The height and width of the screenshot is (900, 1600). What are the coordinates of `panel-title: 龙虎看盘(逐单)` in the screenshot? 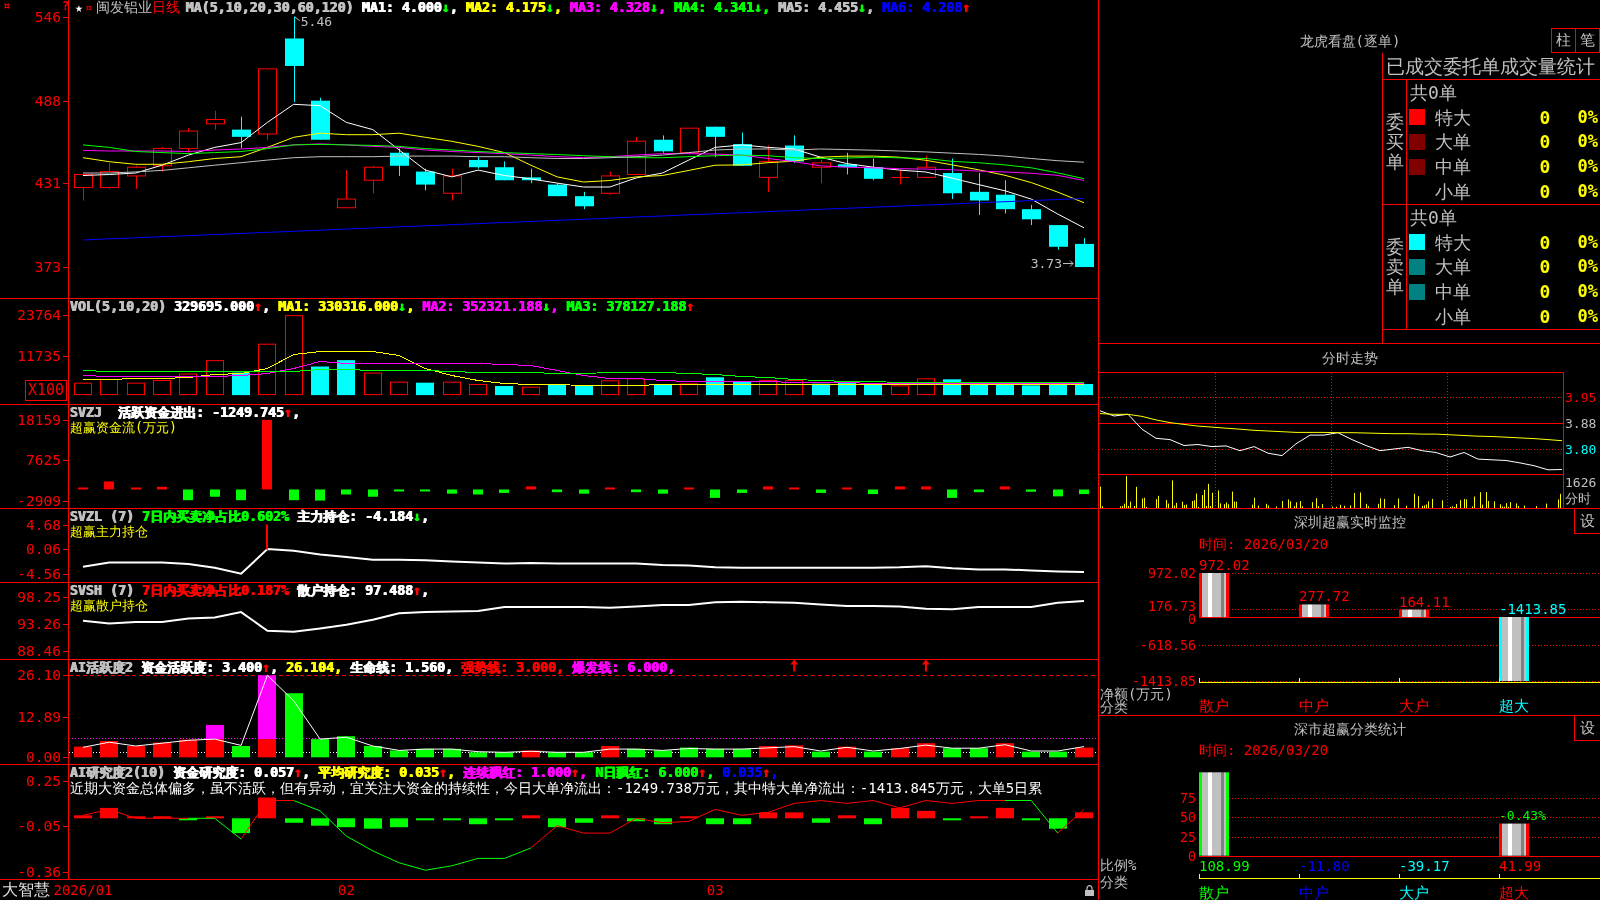 It's located at (1350, 40).